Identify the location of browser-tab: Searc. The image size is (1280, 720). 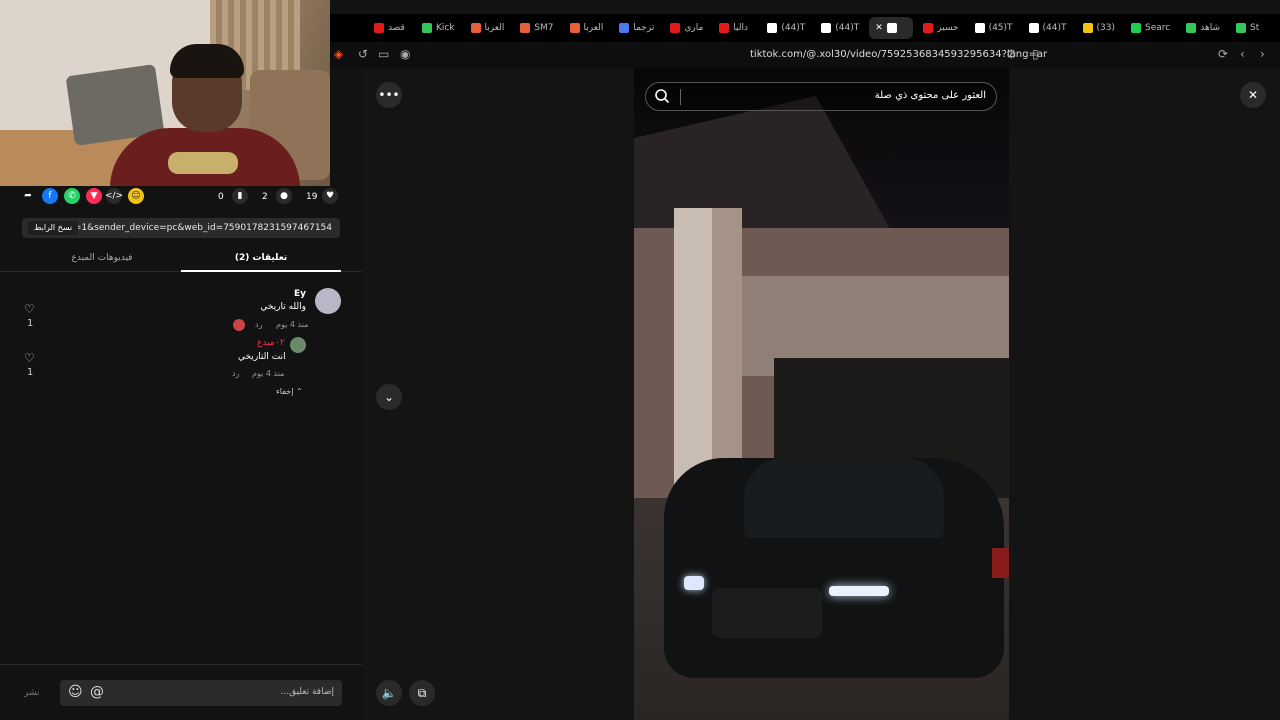
(1150, 28).